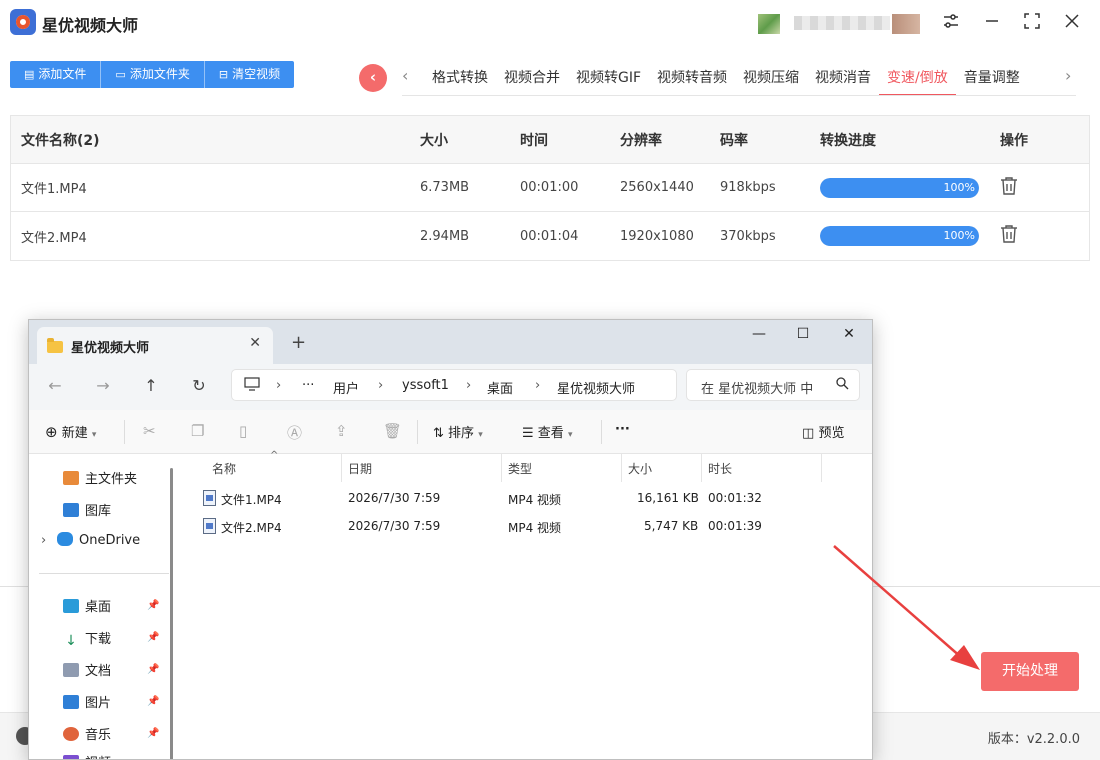  What do you see at coordinates (87, 605) in the screenshot?
I see `sidebar-item-desktop: 桌面` at bounding box center [87, 605].